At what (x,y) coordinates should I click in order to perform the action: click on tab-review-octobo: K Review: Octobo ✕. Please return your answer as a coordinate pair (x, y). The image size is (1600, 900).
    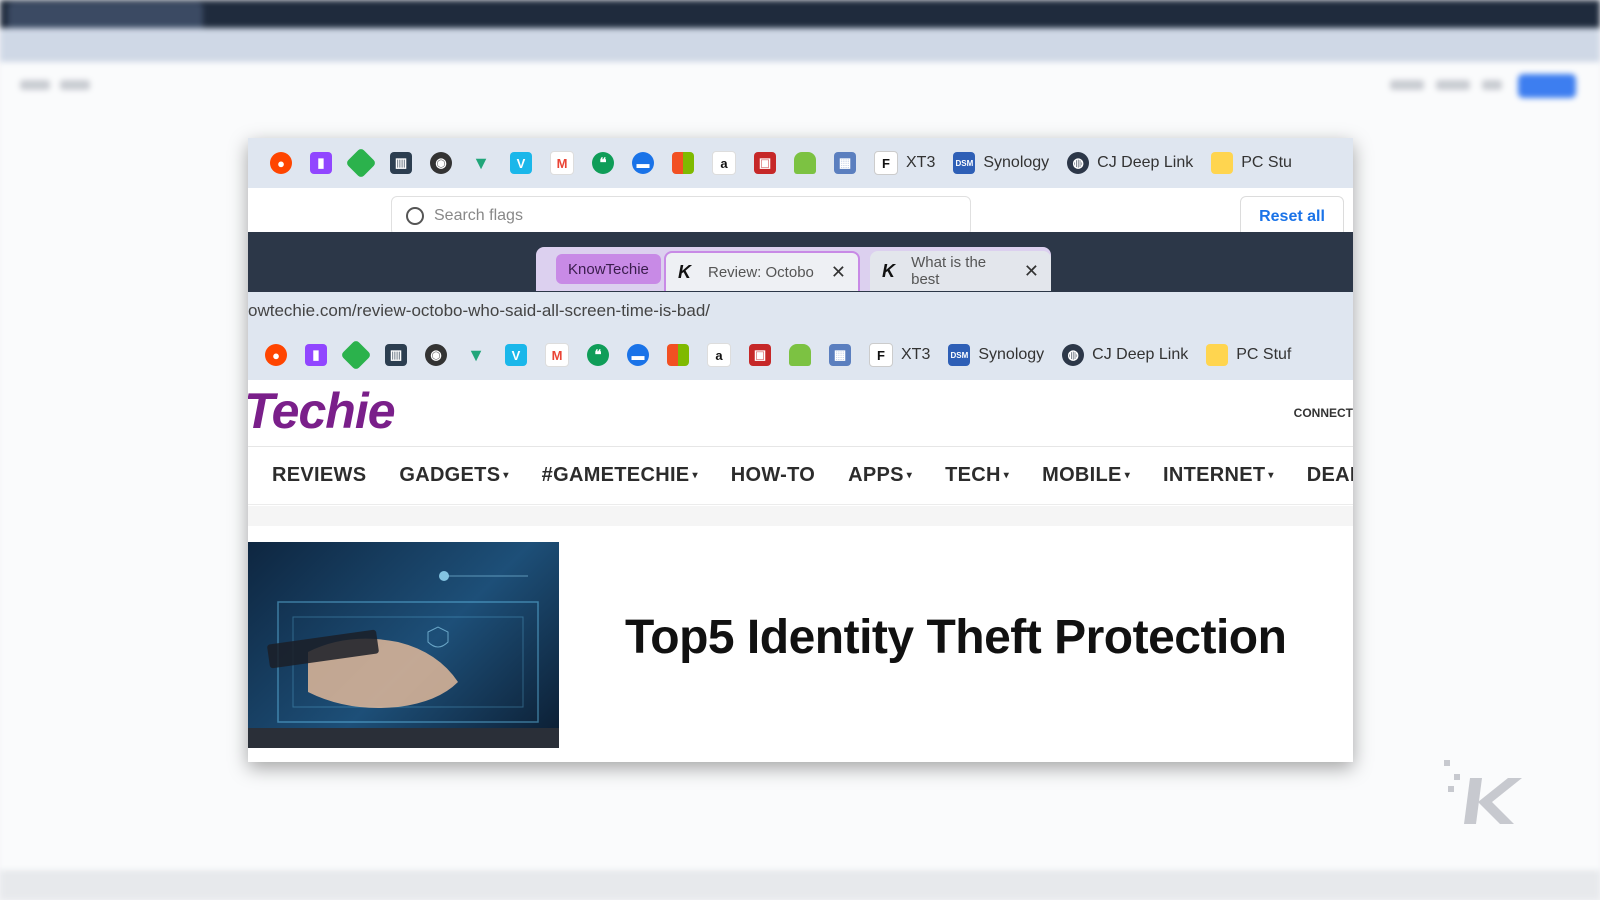
    Looking at the image, I should click on (762, 271).